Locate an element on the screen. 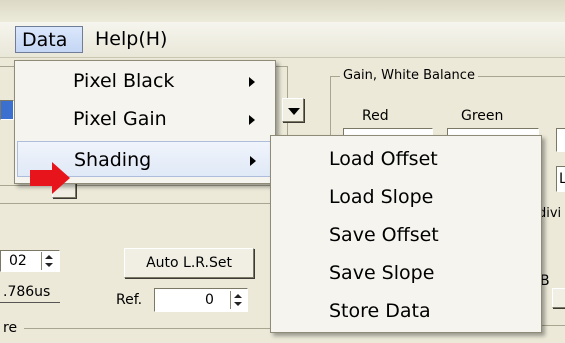 This screenshot has width=565, height=343. menu-item-label: Pixel Gain is located at coordinates (120, 119).